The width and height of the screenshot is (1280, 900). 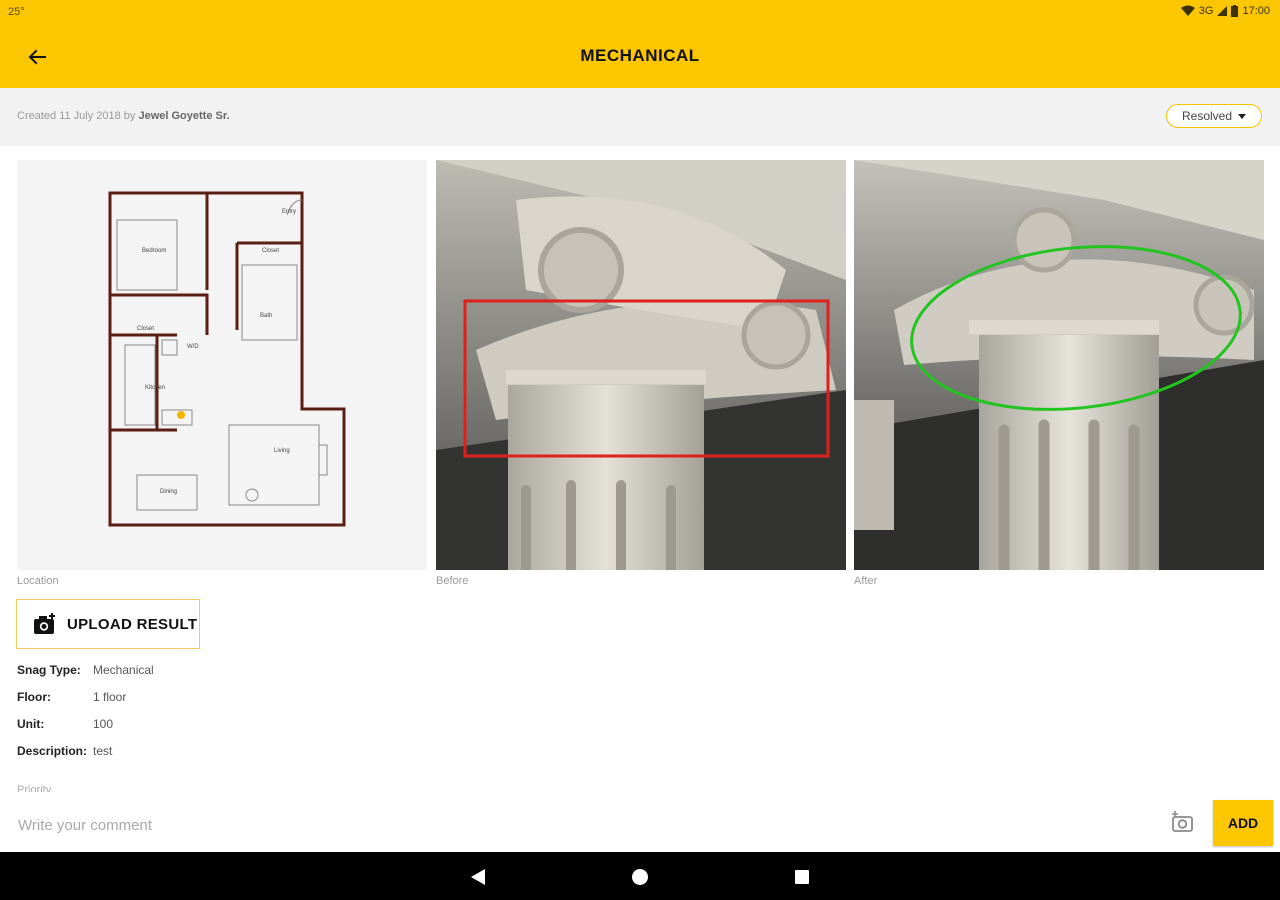 I want to click on upload-result-button: UPLOAD RESULT, so click(x=108, y=624).